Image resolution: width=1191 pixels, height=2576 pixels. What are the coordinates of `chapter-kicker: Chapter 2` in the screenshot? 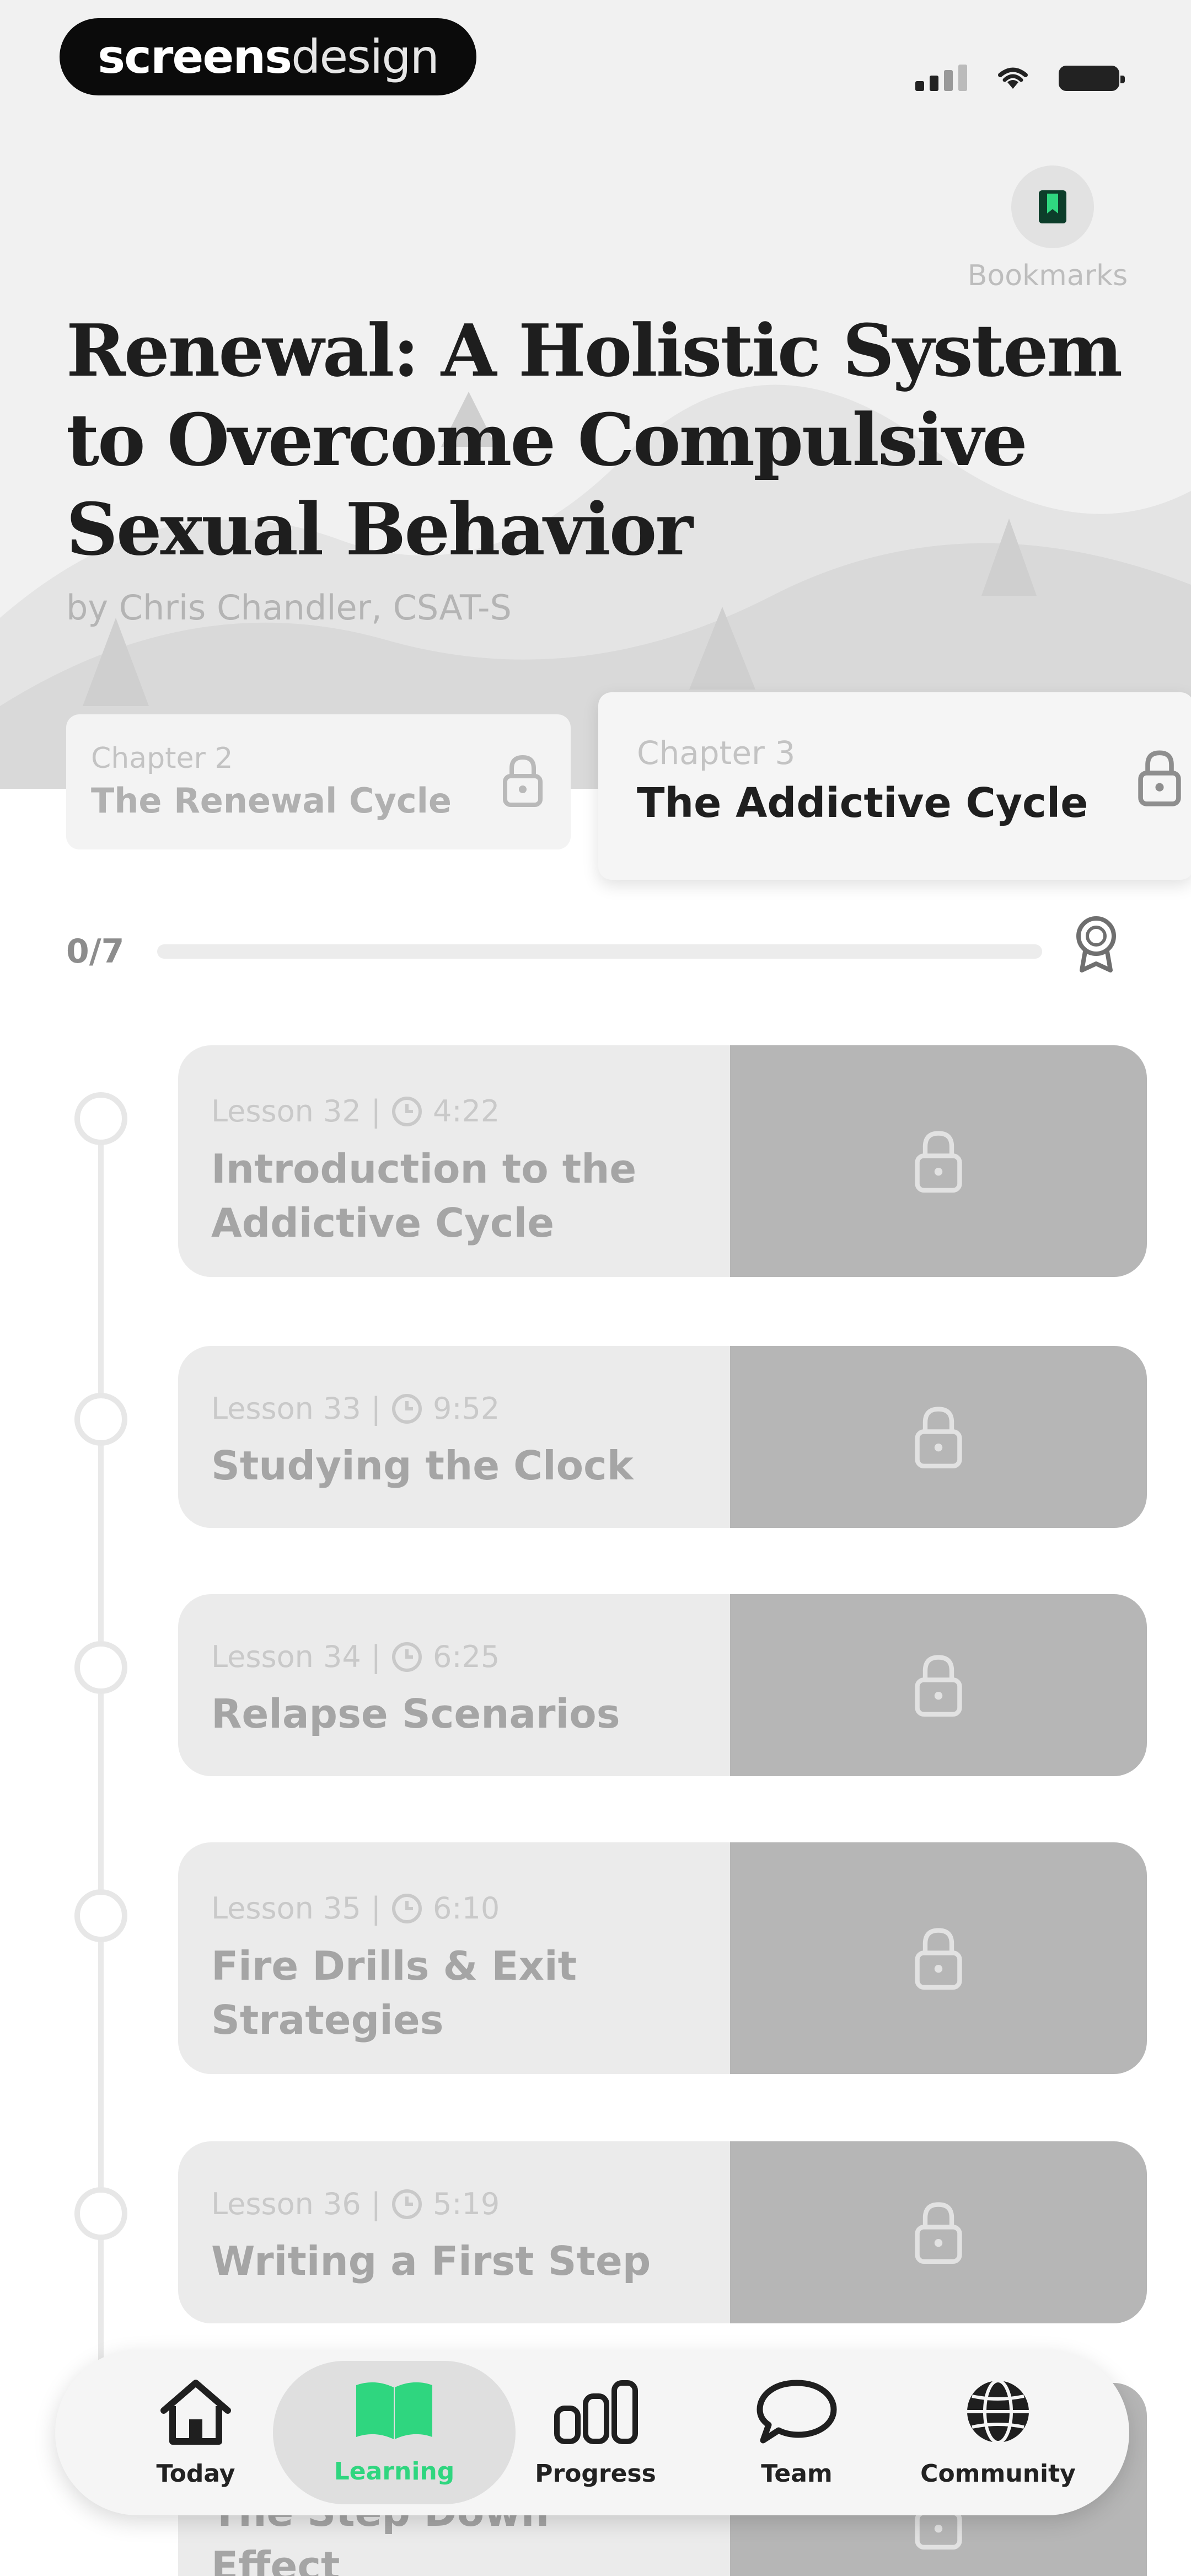 It's located at (162, 758).